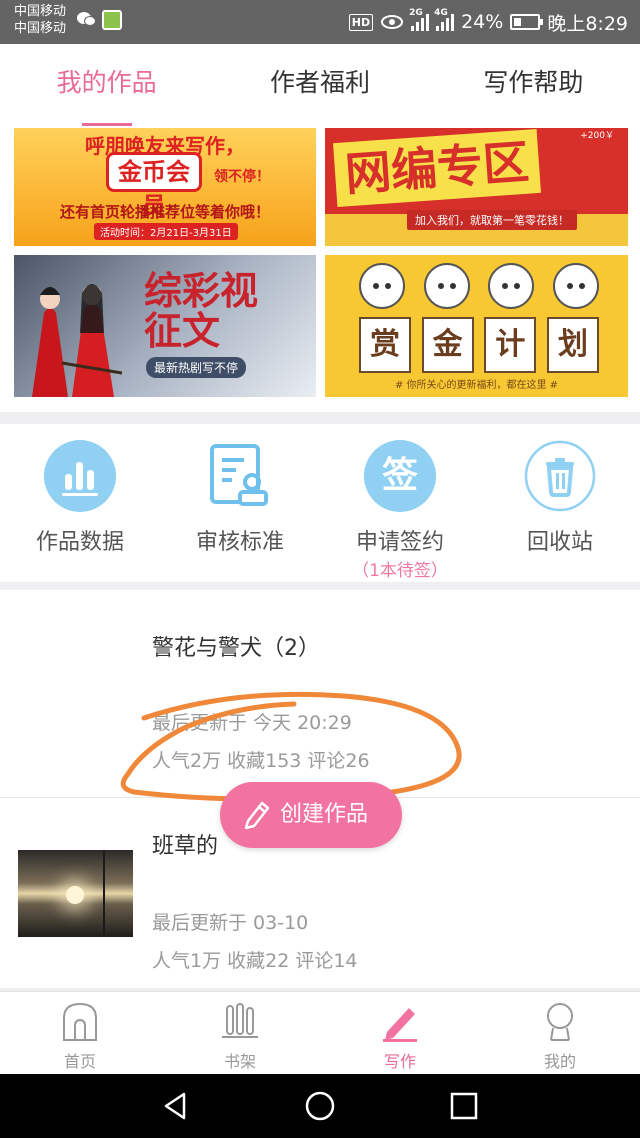 Image resolution: width=640 pixels, height=1138 pixels. Describe the element at coordinates (106, 86) in the screenshot. I see `tab-my-works: 我的作品` at that location.